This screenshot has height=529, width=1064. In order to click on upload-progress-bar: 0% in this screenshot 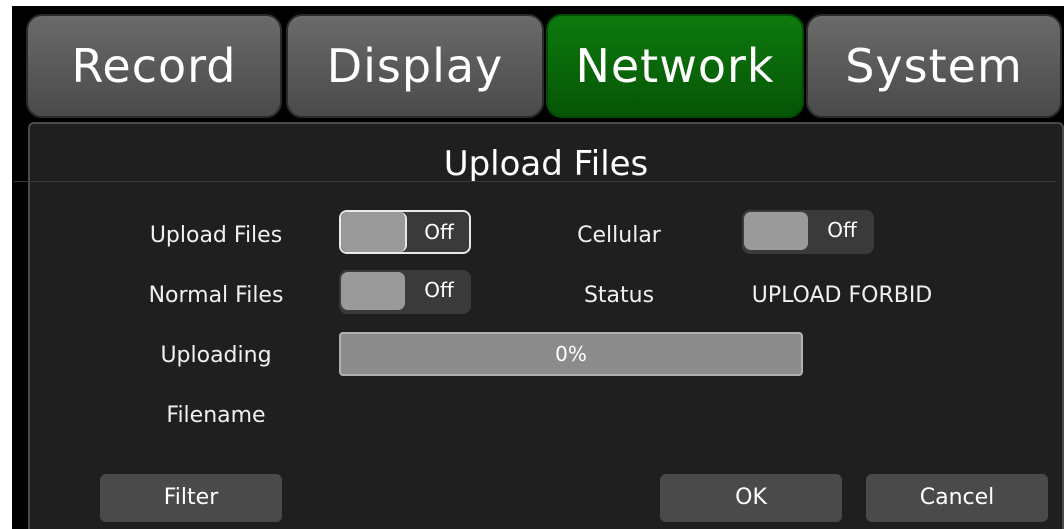, I will do `click(571, 354)`.